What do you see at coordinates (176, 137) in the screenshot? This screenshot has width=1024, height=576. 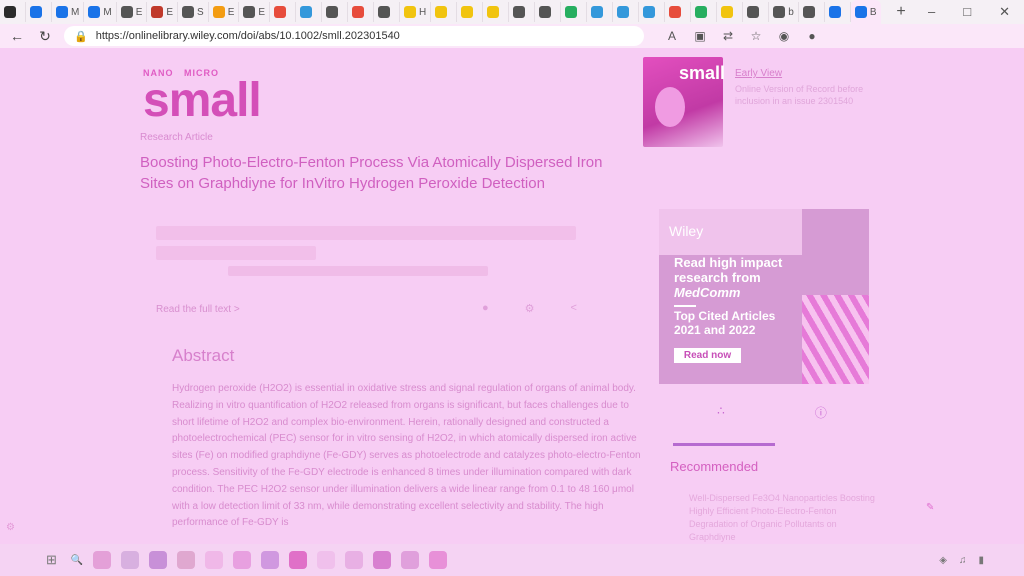 I see `article-type: Research Article` at bounding box center [176, 137].